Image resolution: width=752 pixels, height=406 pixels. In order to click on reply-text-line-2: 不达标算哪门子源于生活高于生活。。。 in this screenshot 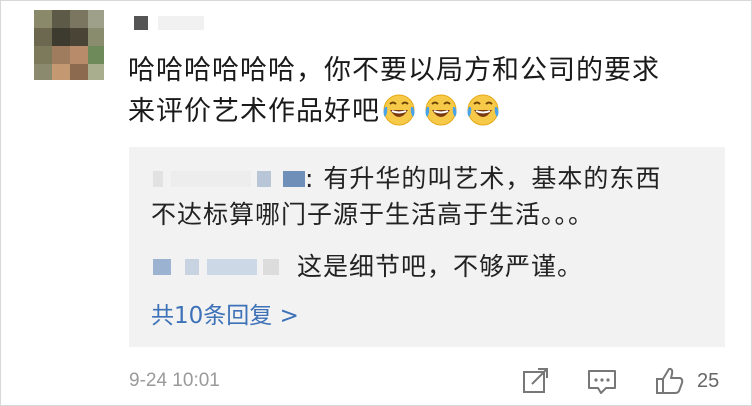, I will do `click(373, 214)`.